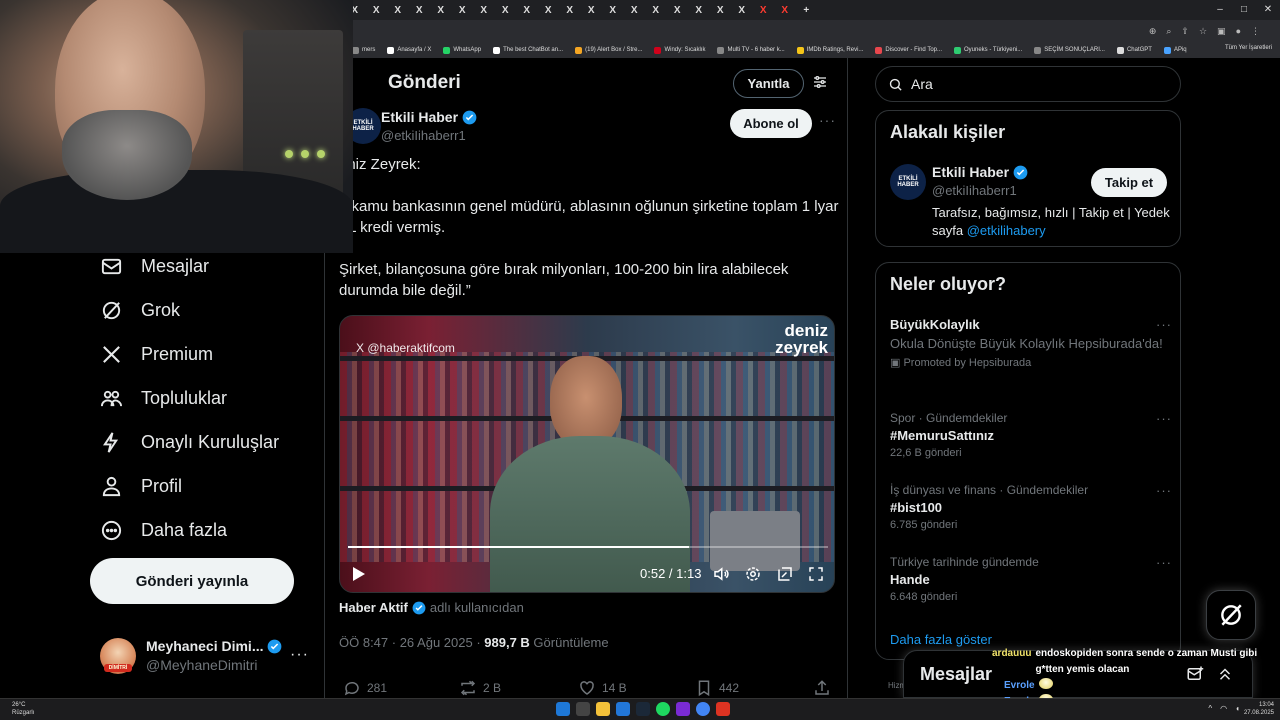 The width and height of the screenshot is (1280, 720). I want to click on nav-item-grok: Grok, so click(140, 310).